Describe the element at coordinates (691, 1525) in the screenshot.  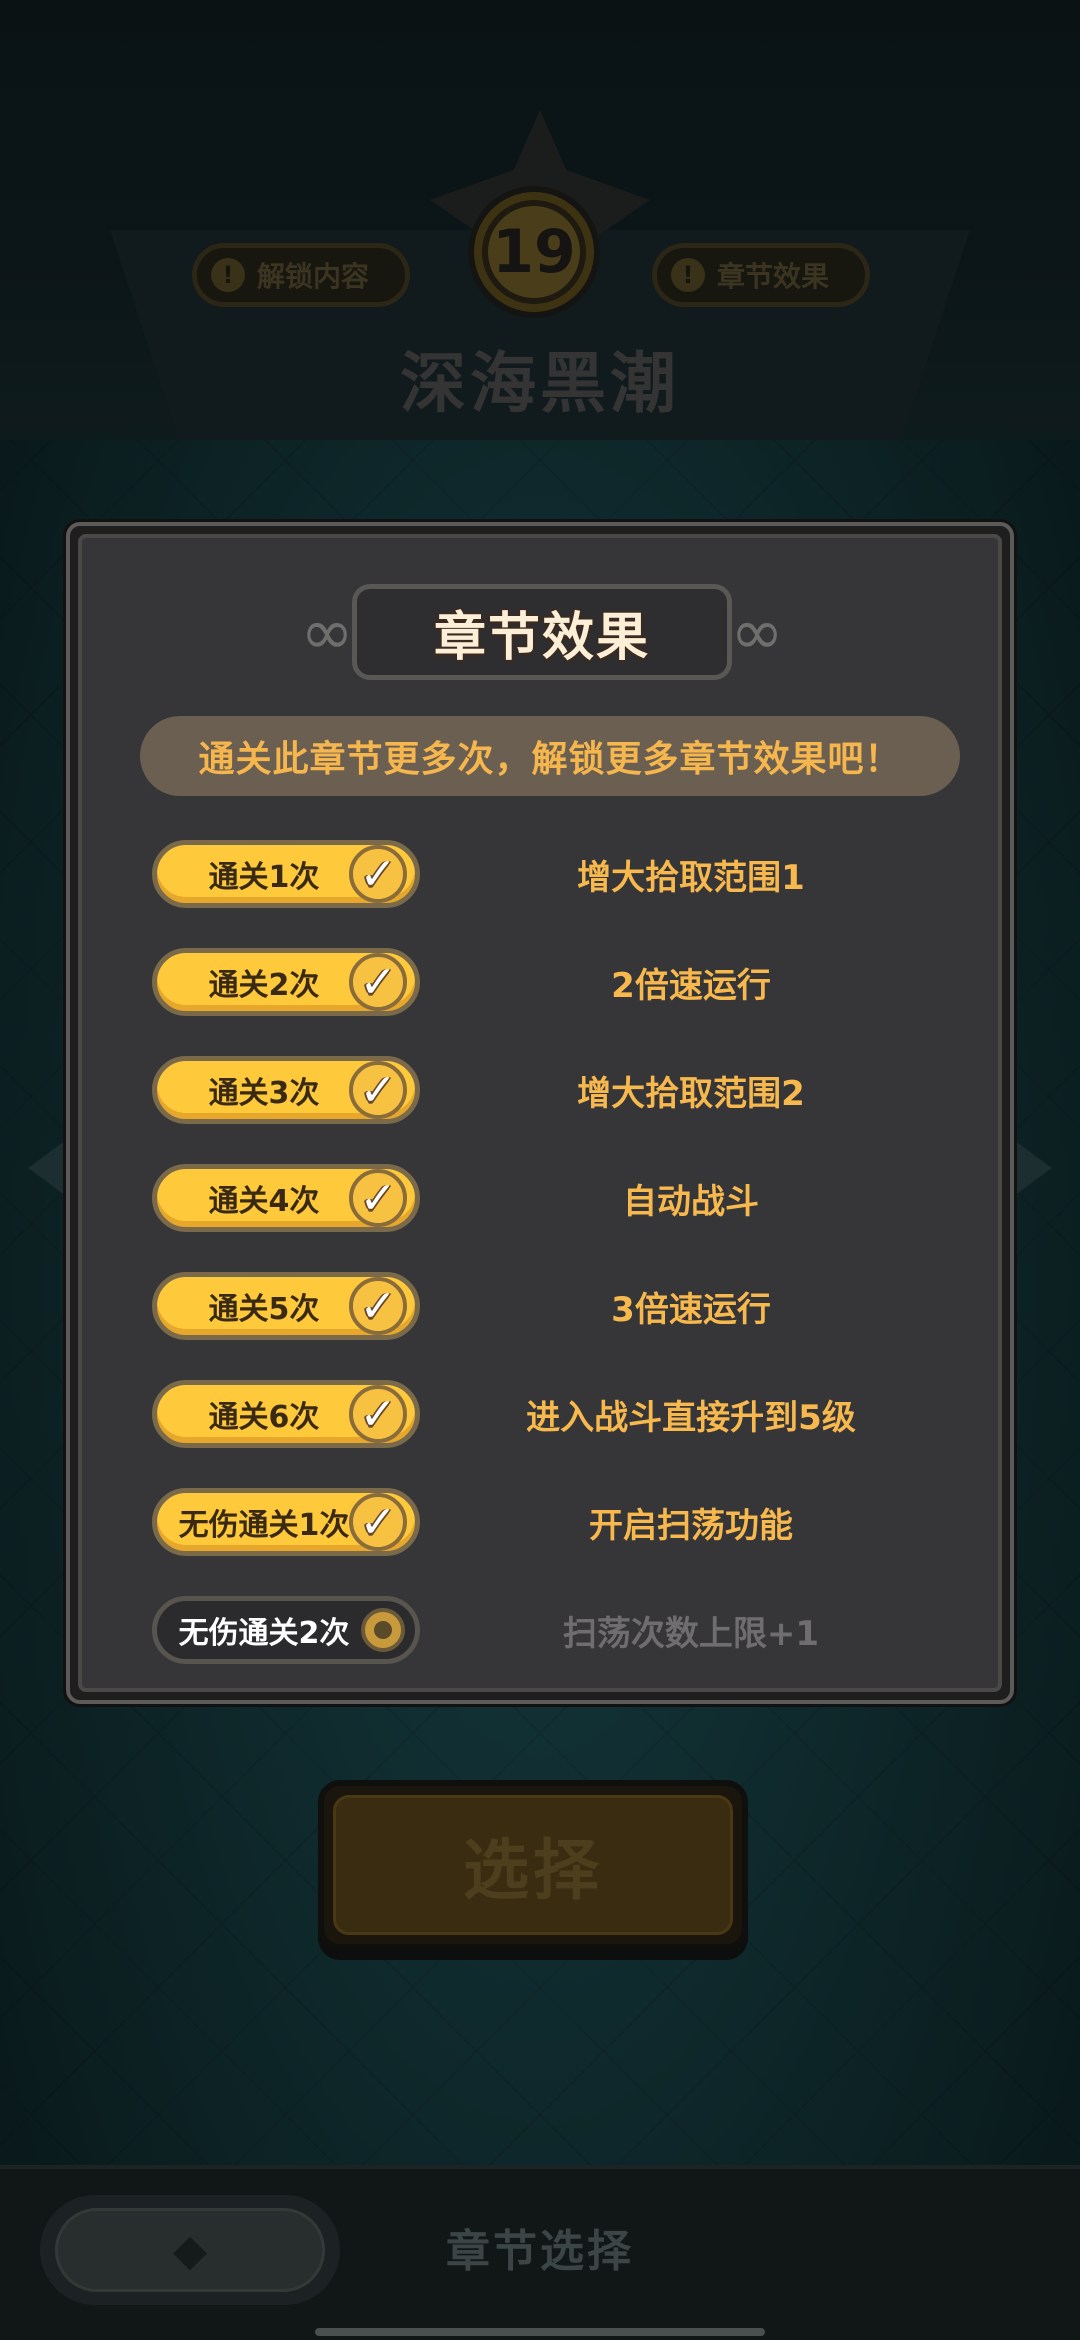
I see `effect-description: 开启扫荡功能` at that location.